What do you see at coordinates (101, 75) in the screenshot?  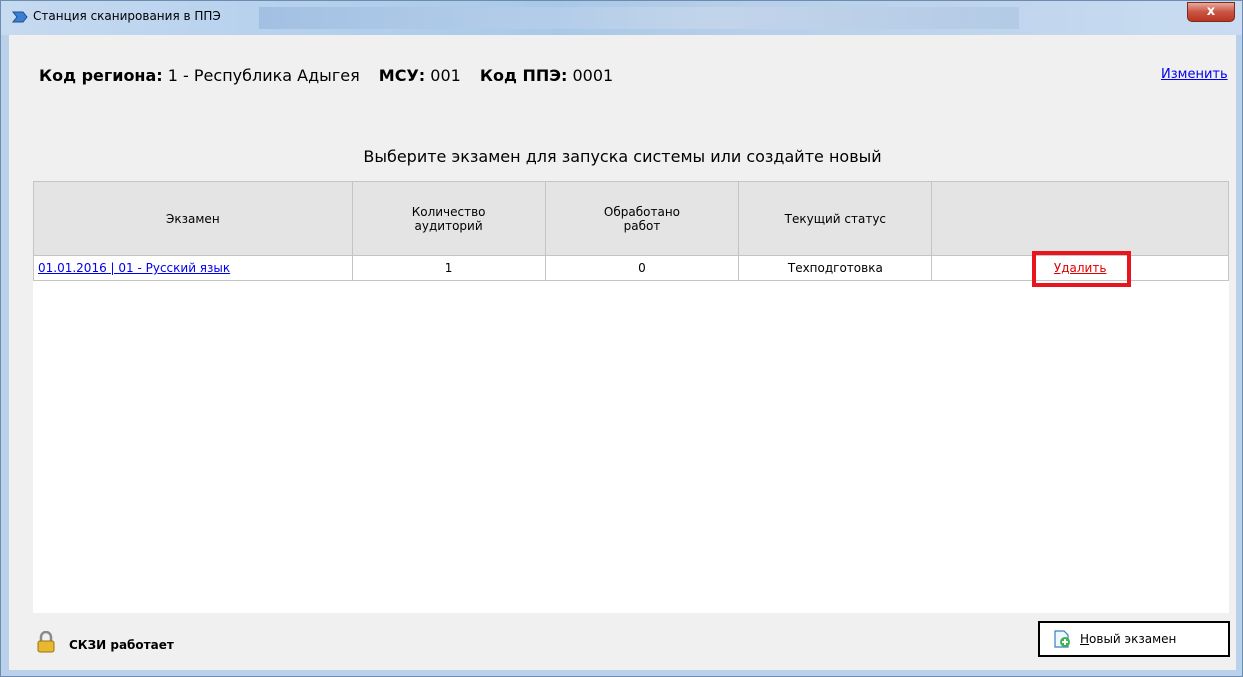 I see `region-label: Код региона:` at bounding box center [101, 75].